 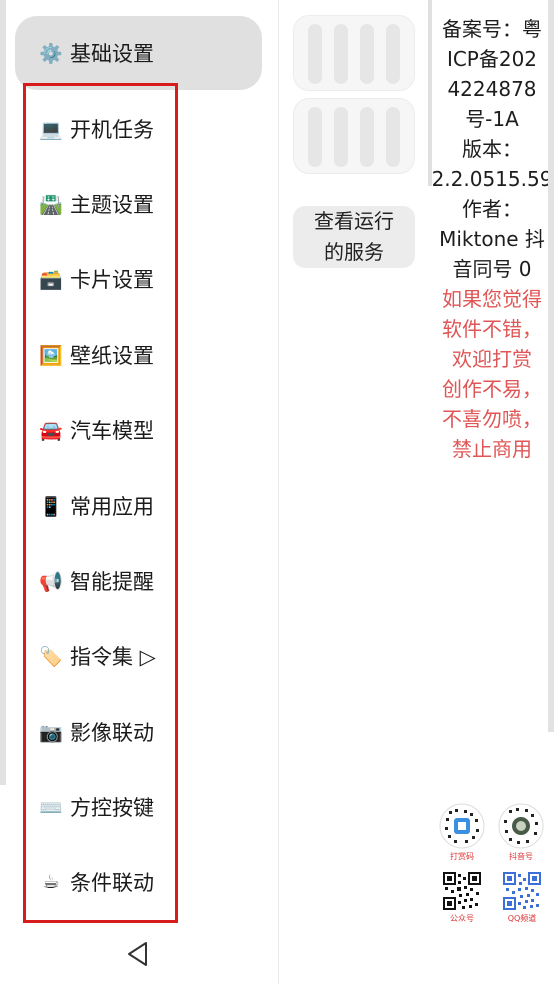 What do you see at coordinates (112, 808) in the screenshot?
I see `sidebar-item-label: 方控按键` at bounding box center [112, 808].